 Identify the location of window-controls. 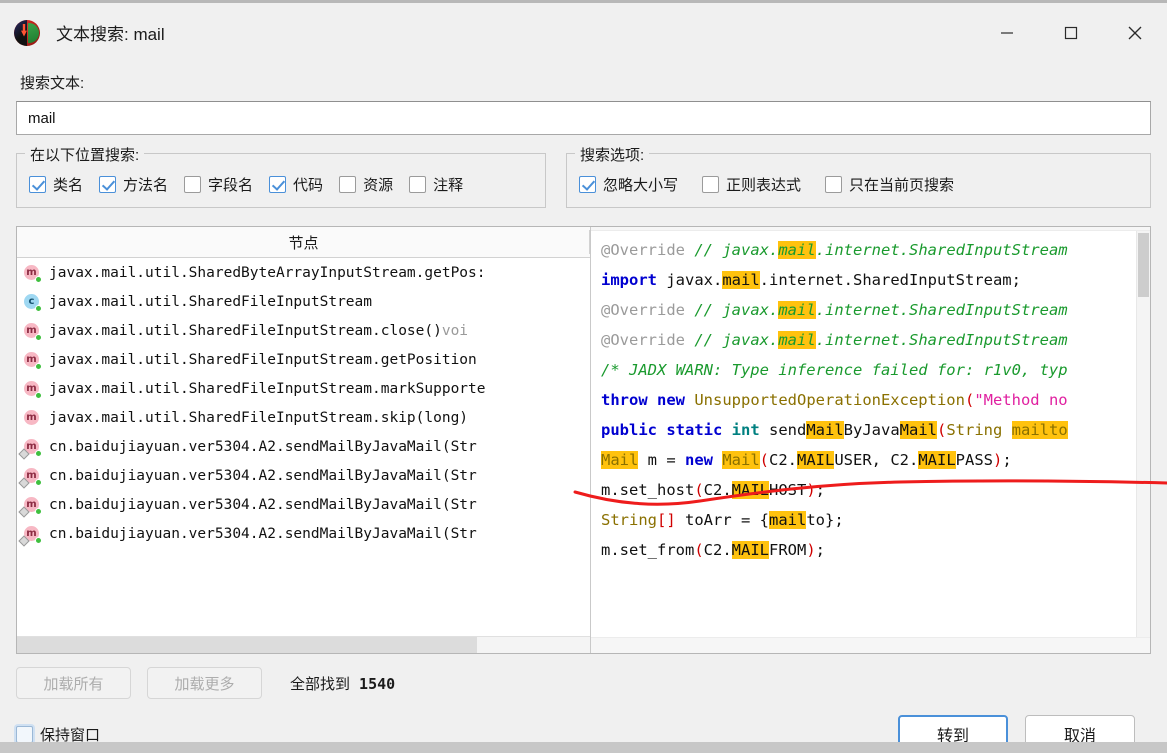
(1071, 32).